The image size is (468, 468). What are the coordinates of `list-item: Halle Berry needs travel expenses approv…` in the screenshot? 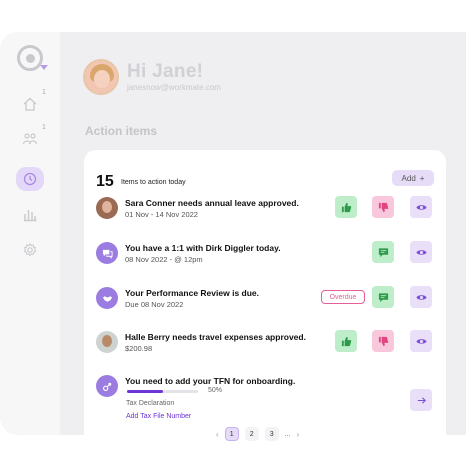 It's located at (266, 347).